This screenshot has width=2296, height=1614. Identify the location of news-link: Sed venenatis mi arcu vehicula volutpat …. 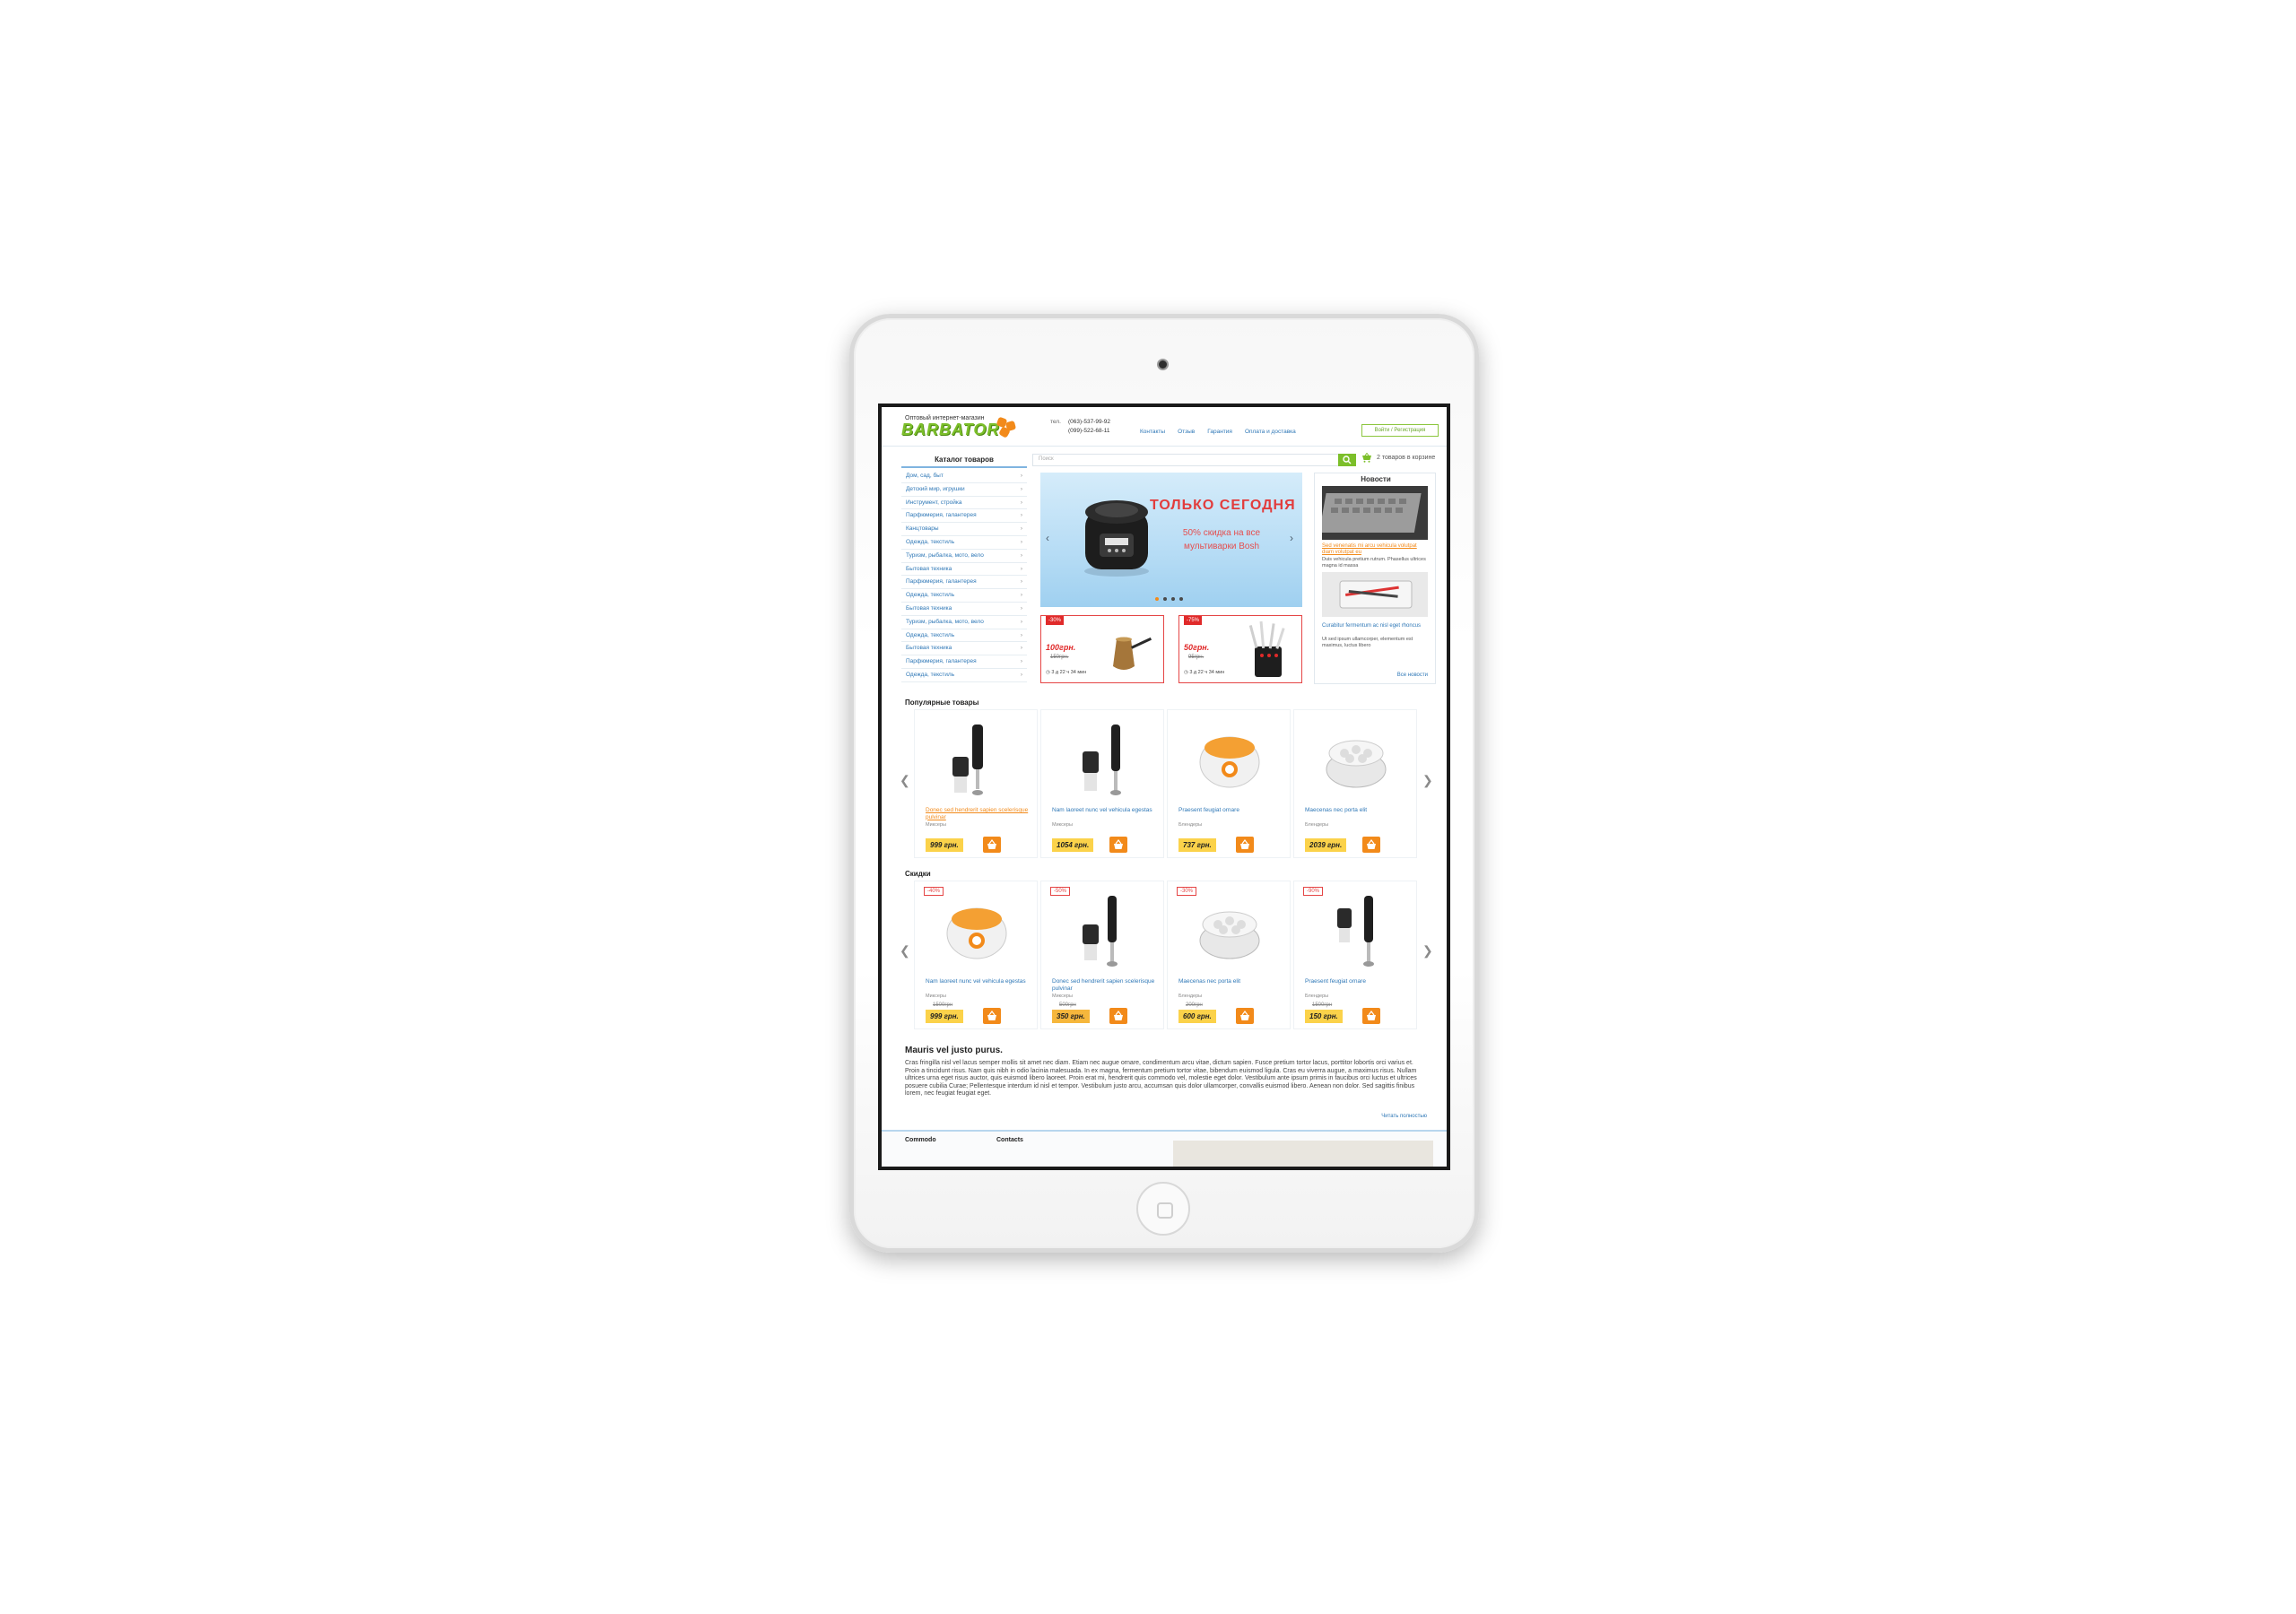
(1376, 549).